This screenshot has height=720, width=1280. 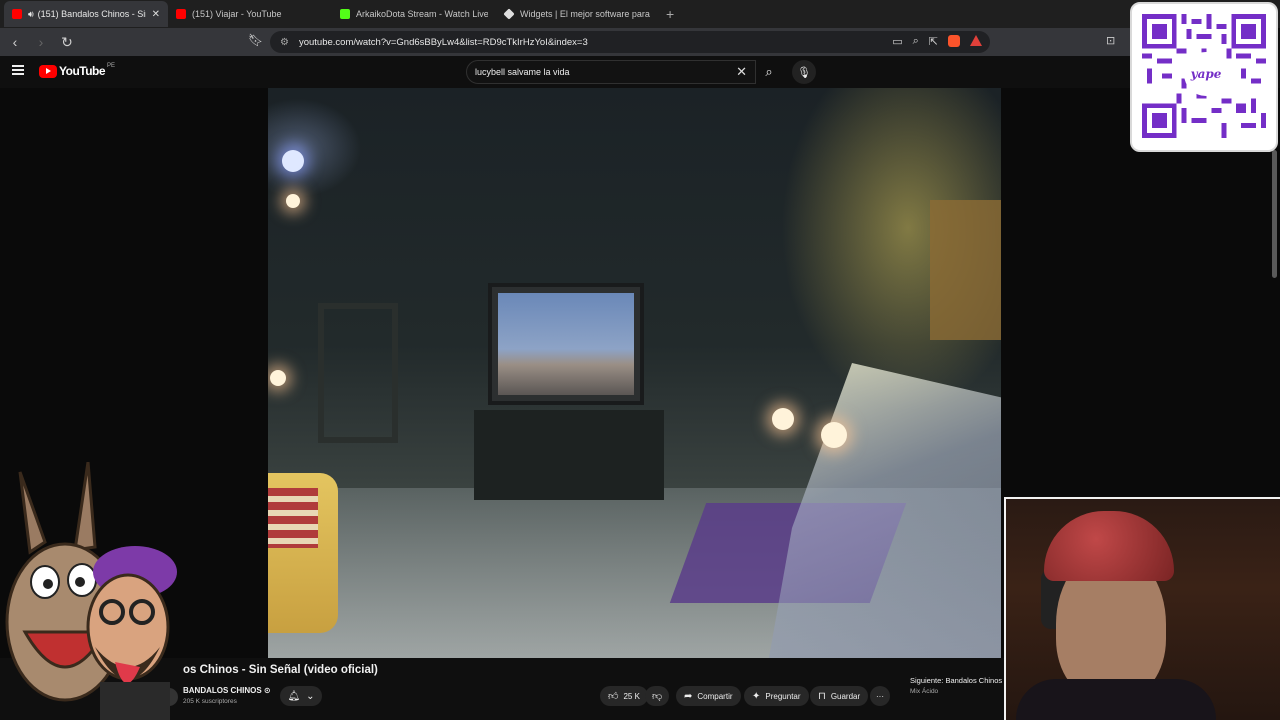 What do you see at coordinates (91, 591) in the screenshot?
I see `donkey-mascot-overlay` at bounding box center [91, 591].